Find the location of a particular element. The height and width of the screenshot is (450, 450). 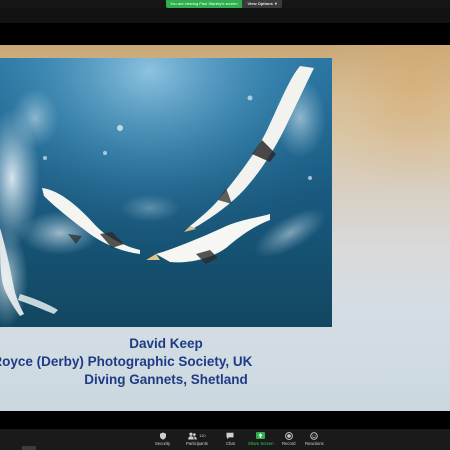

reactions-label: Reactions is located at coordinates (314, 443).